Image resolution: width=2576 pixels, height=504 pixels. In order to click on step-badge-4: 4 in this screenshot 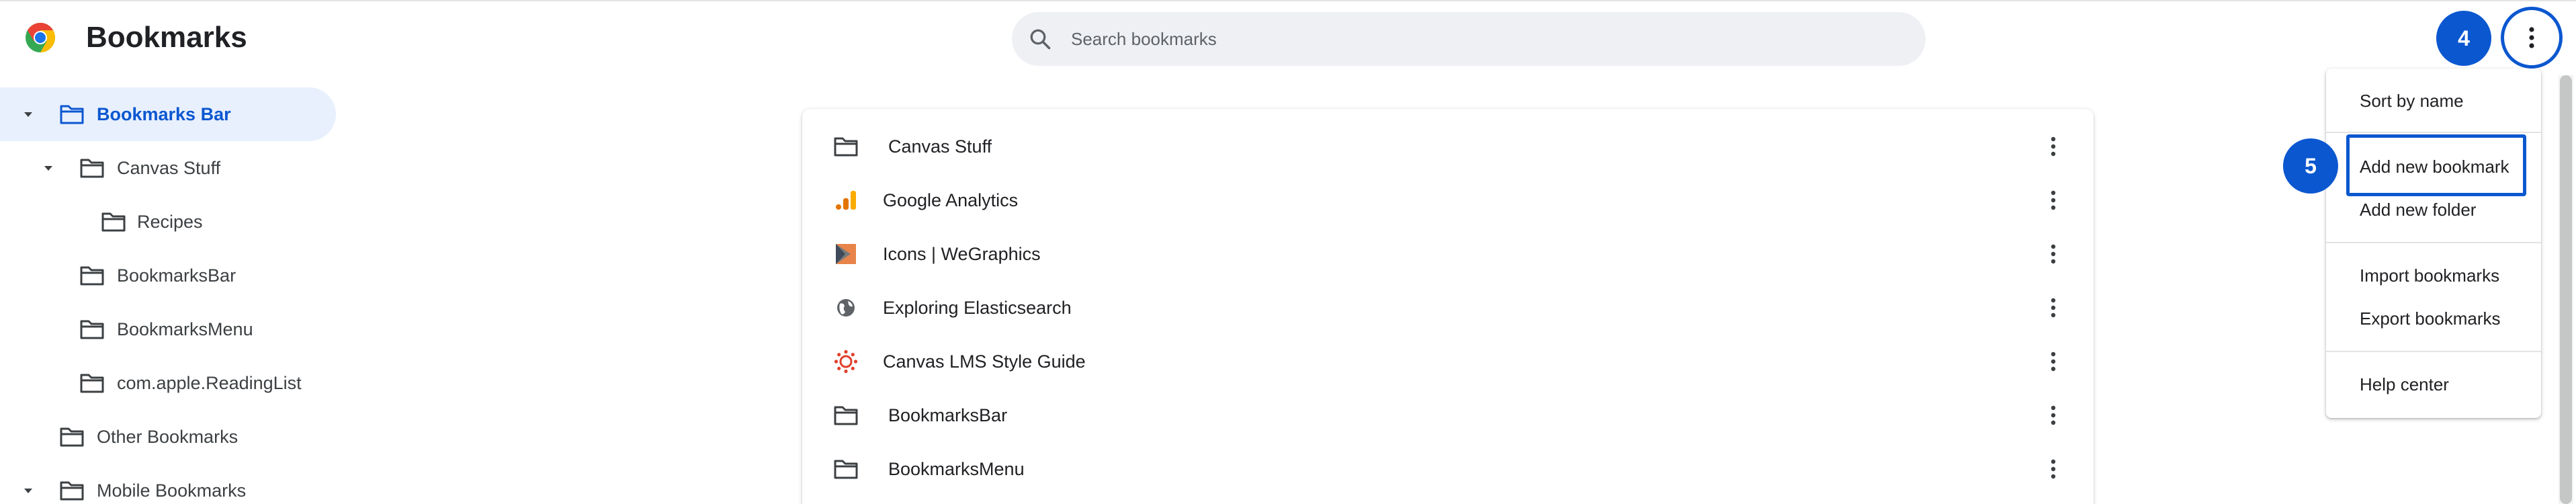, I will do `click(2463, 39)`.